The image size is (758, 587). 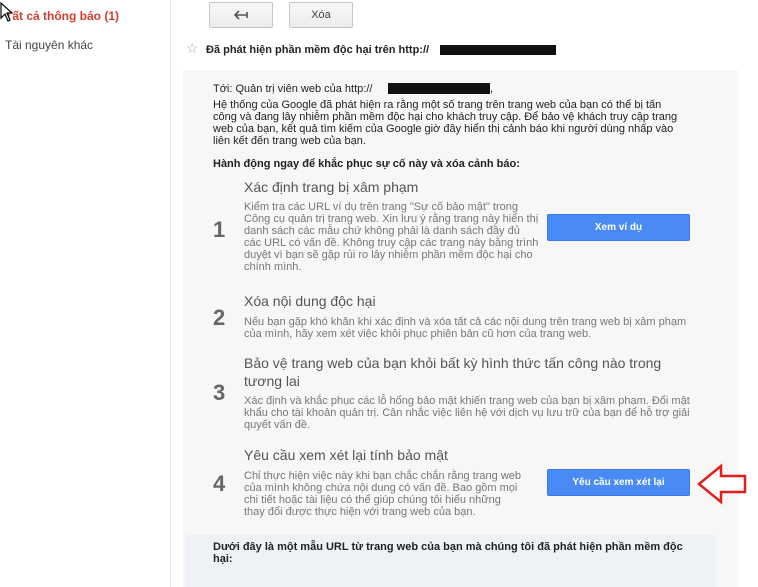 What do you see at coordinates (49, 45) in the screenshot?
I see `sidebar-item-other-resources: Tài nguyên khác` at bounding box center [49, 45].